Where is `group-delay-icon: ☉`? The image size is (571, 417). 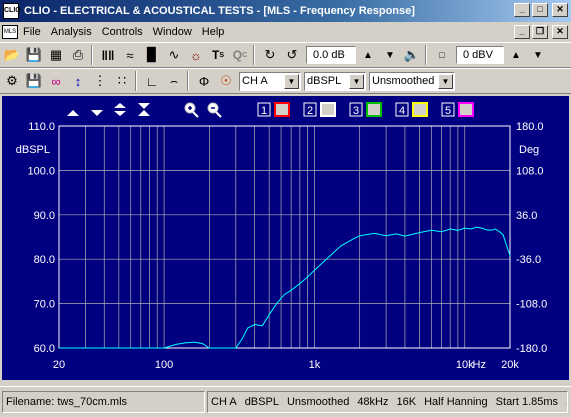
group-delay-icon: ☉ is located at coordinates (226, 81).